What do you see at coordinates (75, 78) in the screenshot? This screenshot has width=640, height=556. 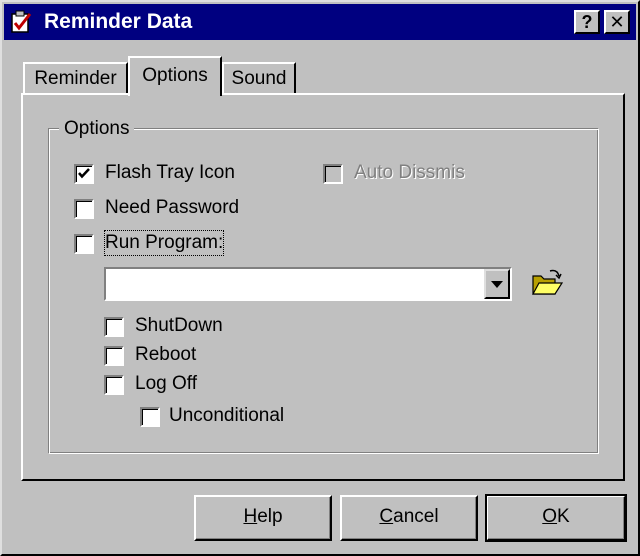 I see `tab-reminder: Reminder` at bounding box center [75, 78].